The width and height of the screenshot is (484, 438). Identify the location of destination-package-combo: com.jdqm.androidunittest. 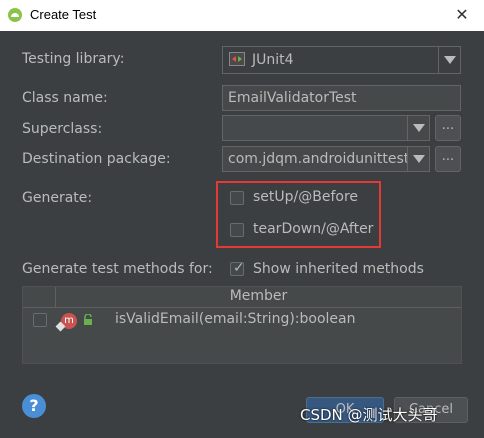
(326, 159).